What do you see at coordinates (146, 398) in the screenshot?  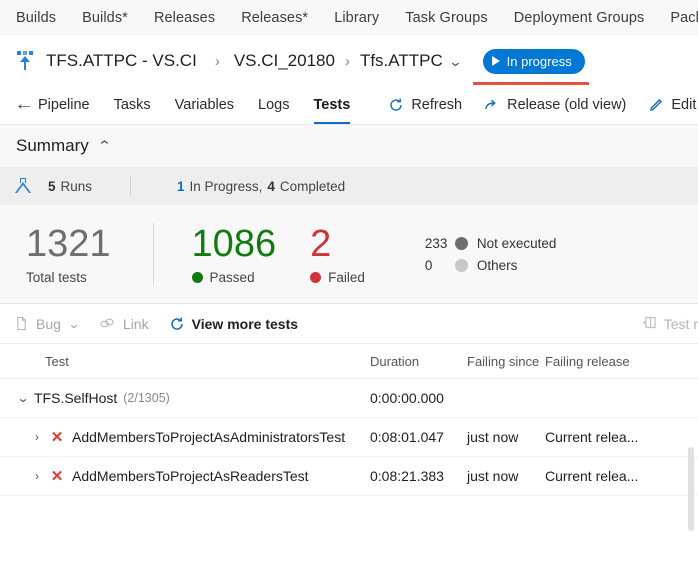 I see `group-count: (2/1305)` at bounding box center [146, 398].